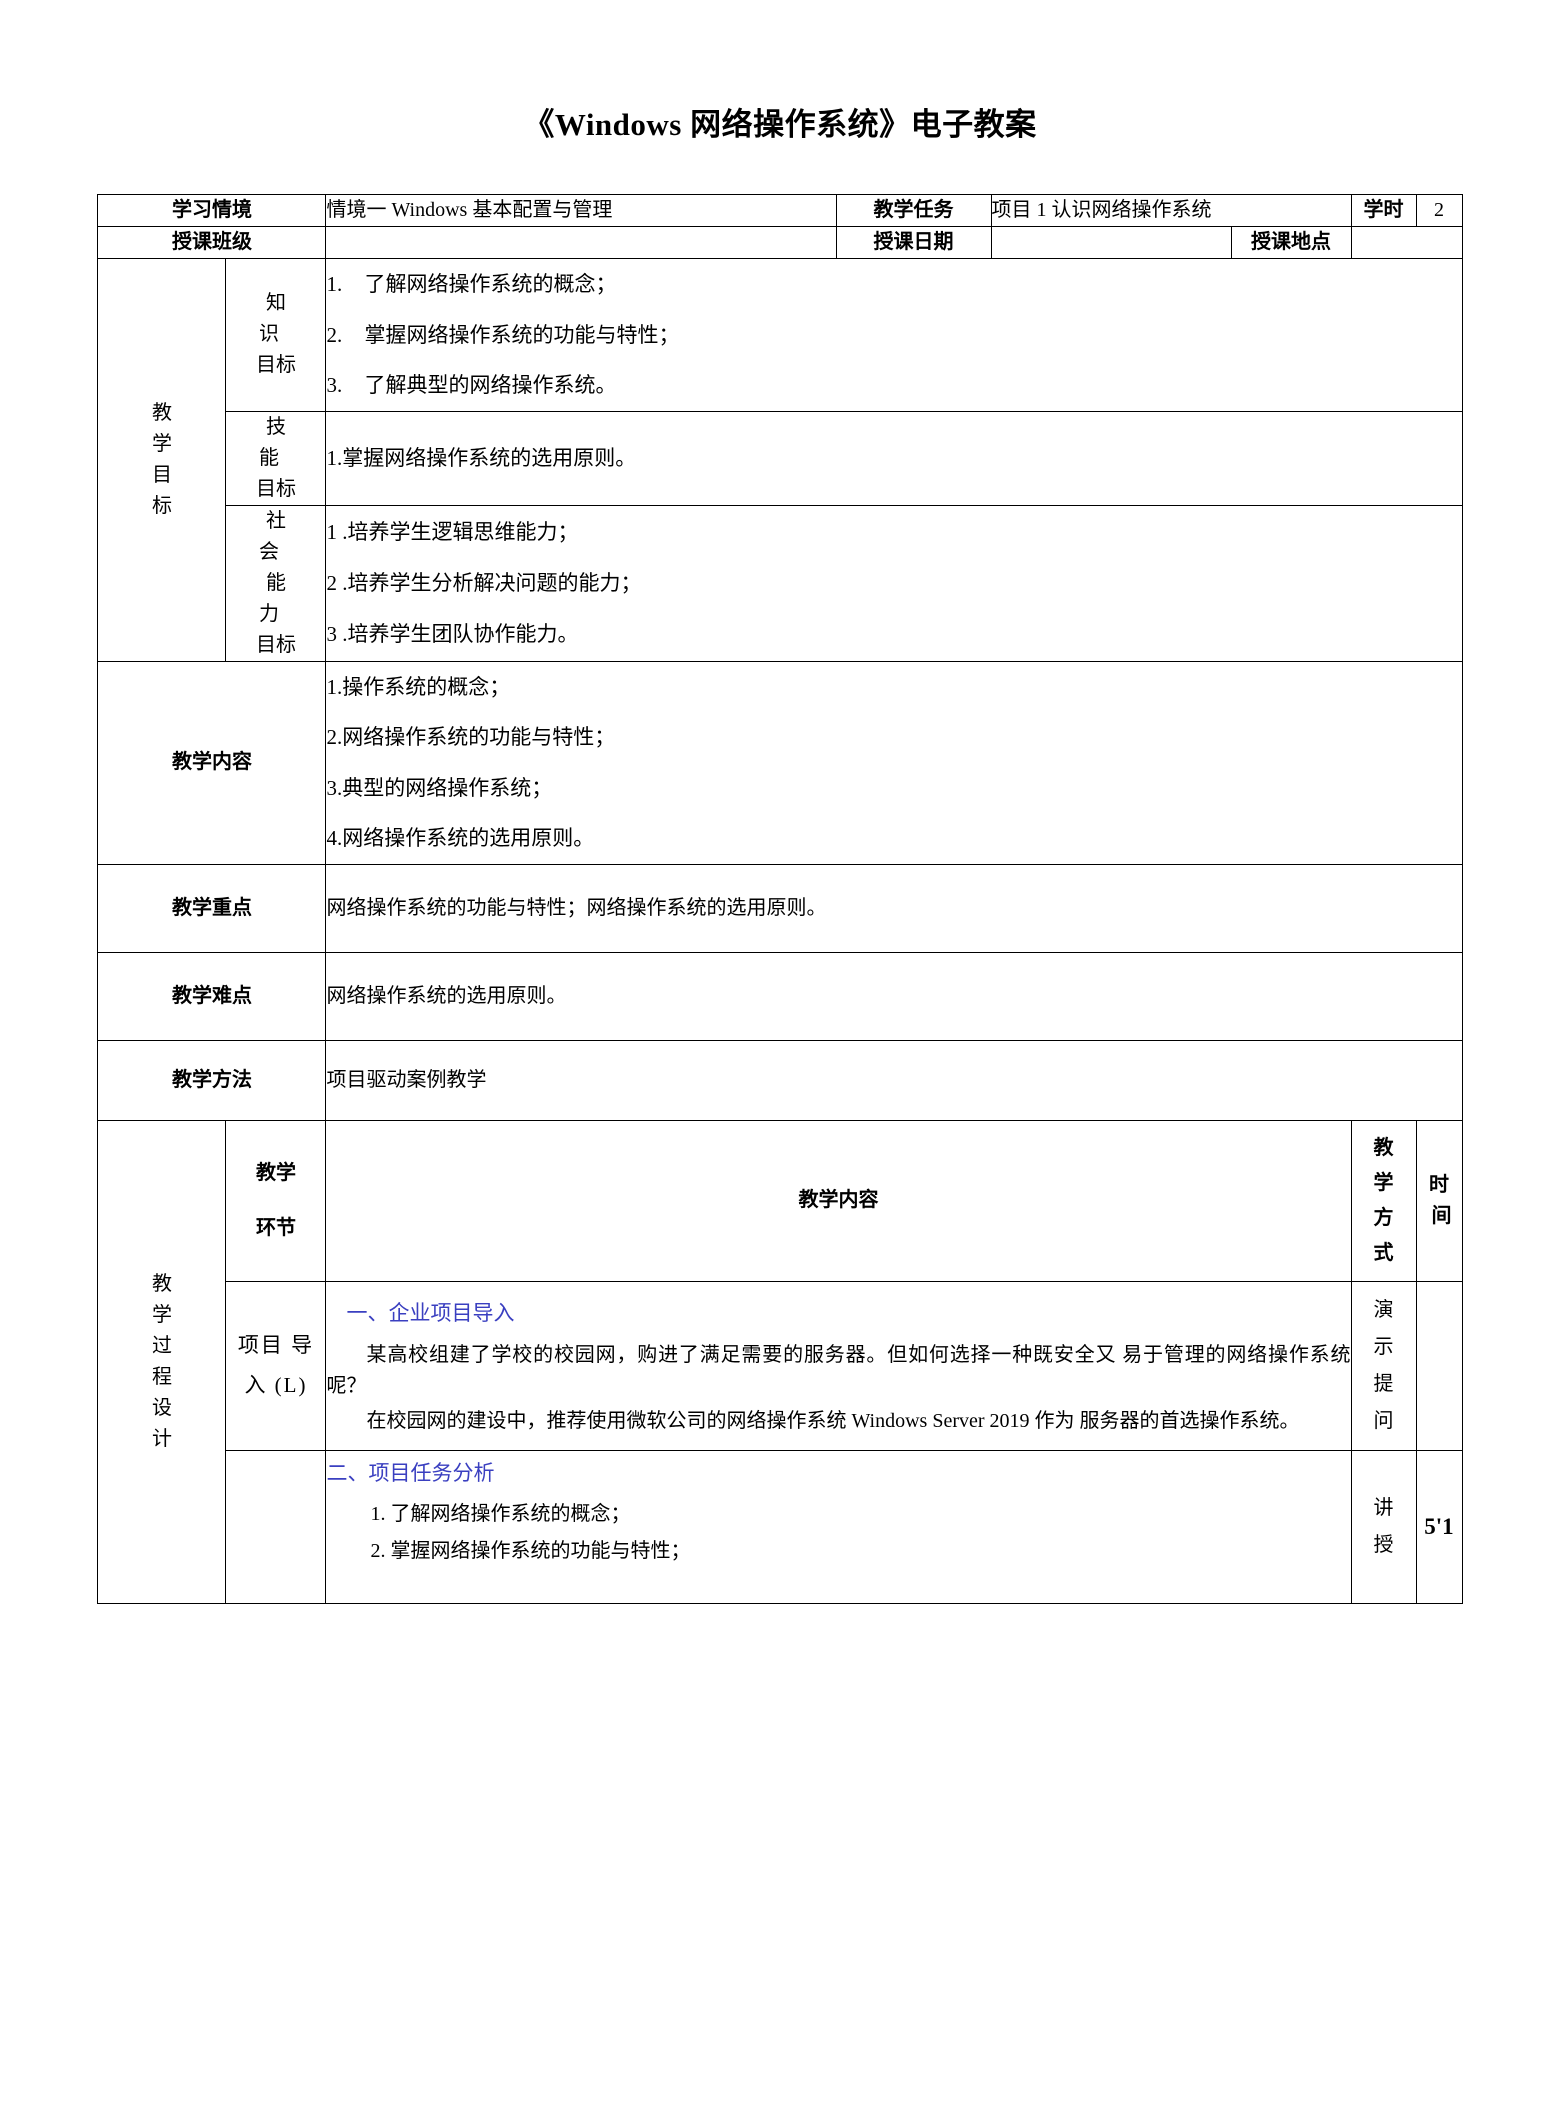 This screenshot has height=2112, width=1560. Describe the element at coordinates (212, 762) in the screenshot. I see `teaching-content-label: 教学内容` at that location.